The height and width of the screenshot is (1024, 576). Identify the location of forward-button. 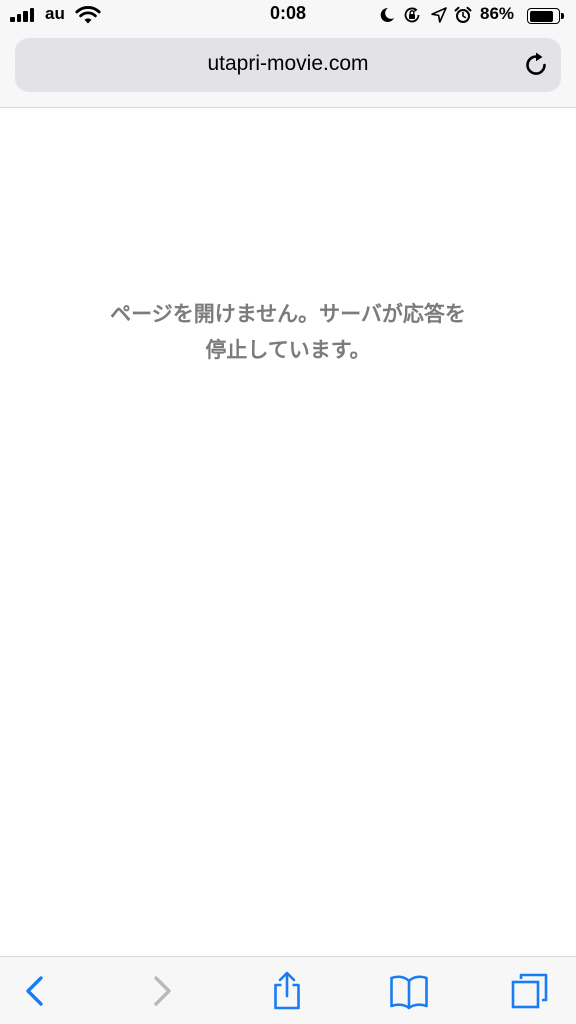
(162, 991).